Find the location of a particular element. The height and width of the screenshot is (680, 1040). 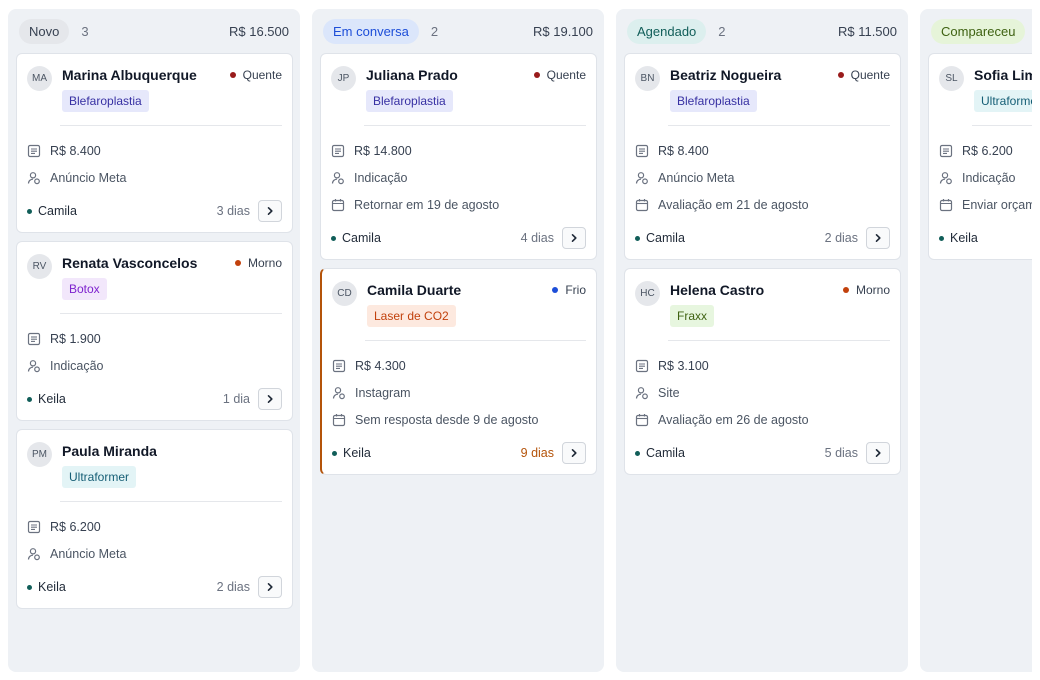

procedure-tag: Blefaroplastia is located at coordinates (409, 101).